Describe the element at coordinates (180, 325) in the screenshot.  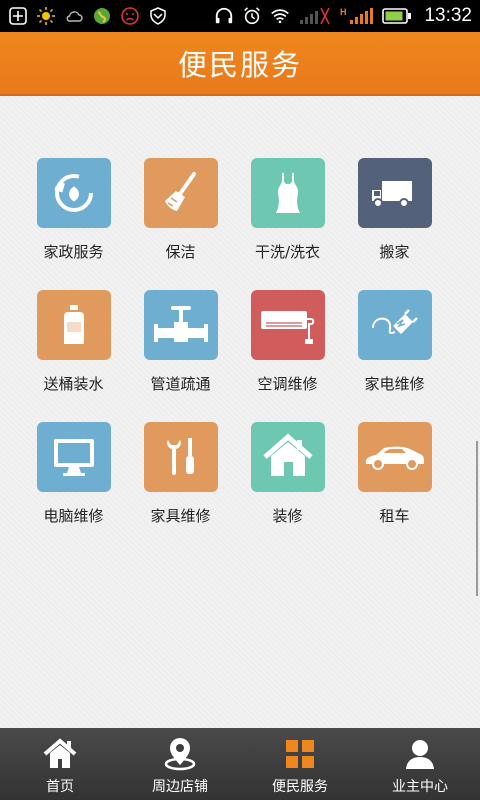
I see `pipe-valve-icon` at that location.